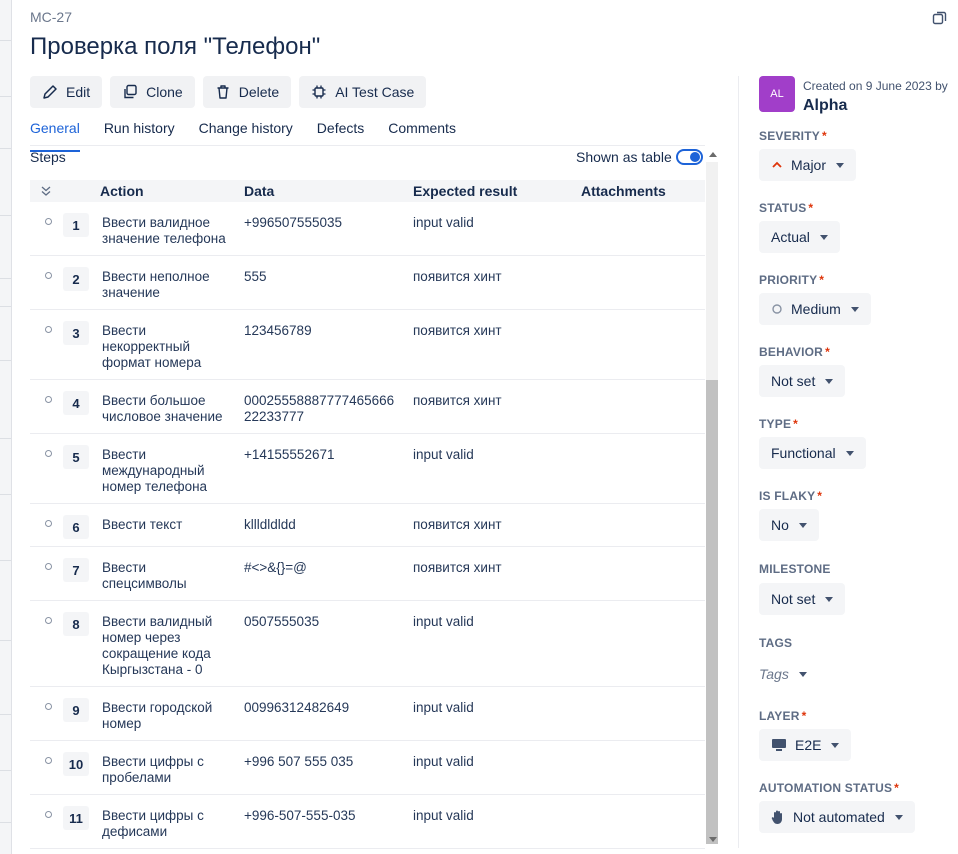 This screenshot has height=854, width=958. What do you see at coordinates (153, 823) in the screenshot?
I see `step-action: Ввести цифры с дефисами` at bounding box center [153, 823].